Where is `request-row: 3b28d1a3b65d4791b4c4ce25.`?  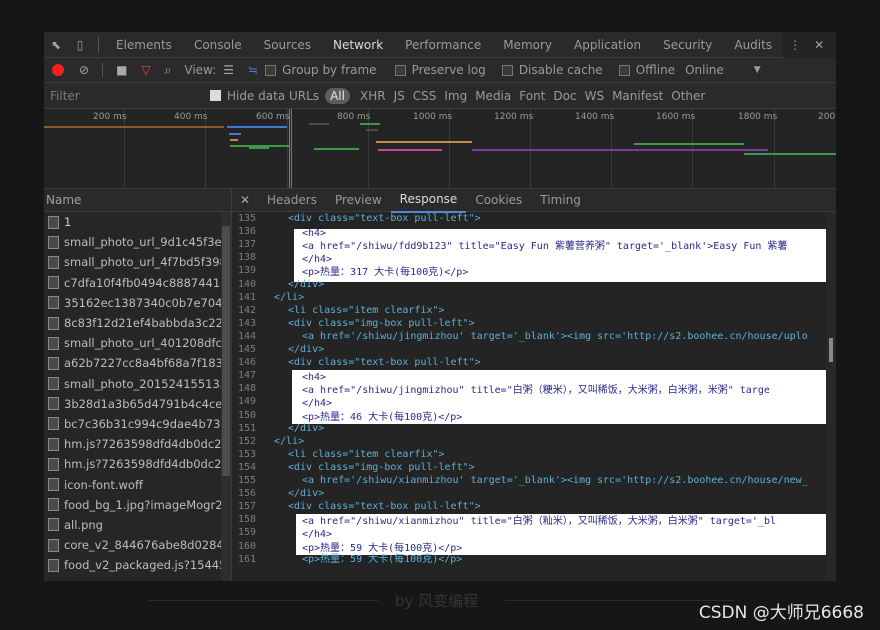 request-row: 3b28d1a3b65d4791b4c4ce25. is located at coordinates (137, 404).